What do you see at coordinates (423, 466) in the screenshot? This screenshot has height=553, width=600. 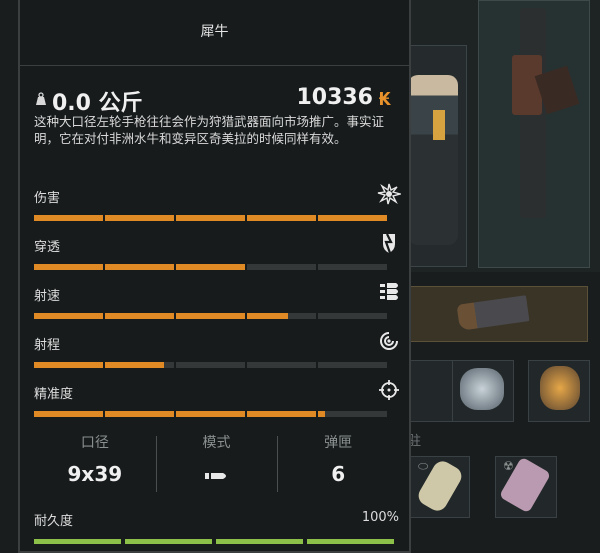 I see `pill-icon: ⬭` at bounding box center [423, 466].